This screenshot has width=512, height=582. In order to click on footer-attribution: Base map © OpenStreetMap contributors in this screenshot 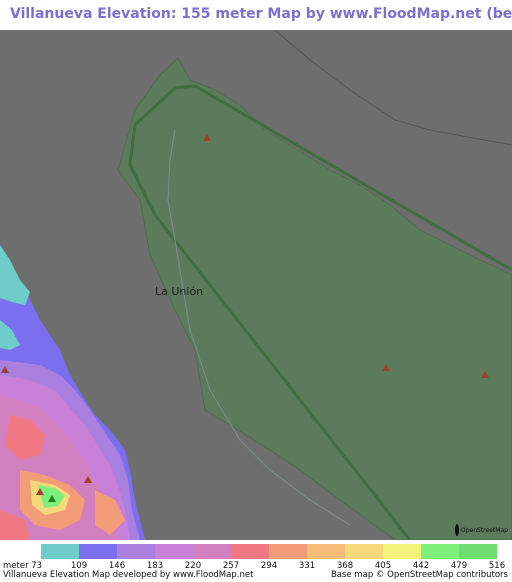, I will do `click(419, 575)`.